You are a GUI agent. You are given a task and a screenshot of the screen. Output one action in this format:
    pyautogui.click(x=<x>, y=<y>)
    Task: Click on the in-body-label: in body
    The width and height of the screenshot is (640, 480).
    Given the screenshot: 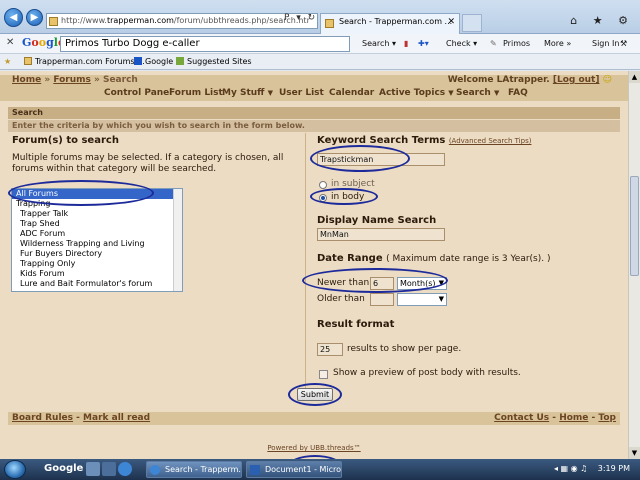 What is the action you would take?
    pyautogui.click(x=348, y=197)
    